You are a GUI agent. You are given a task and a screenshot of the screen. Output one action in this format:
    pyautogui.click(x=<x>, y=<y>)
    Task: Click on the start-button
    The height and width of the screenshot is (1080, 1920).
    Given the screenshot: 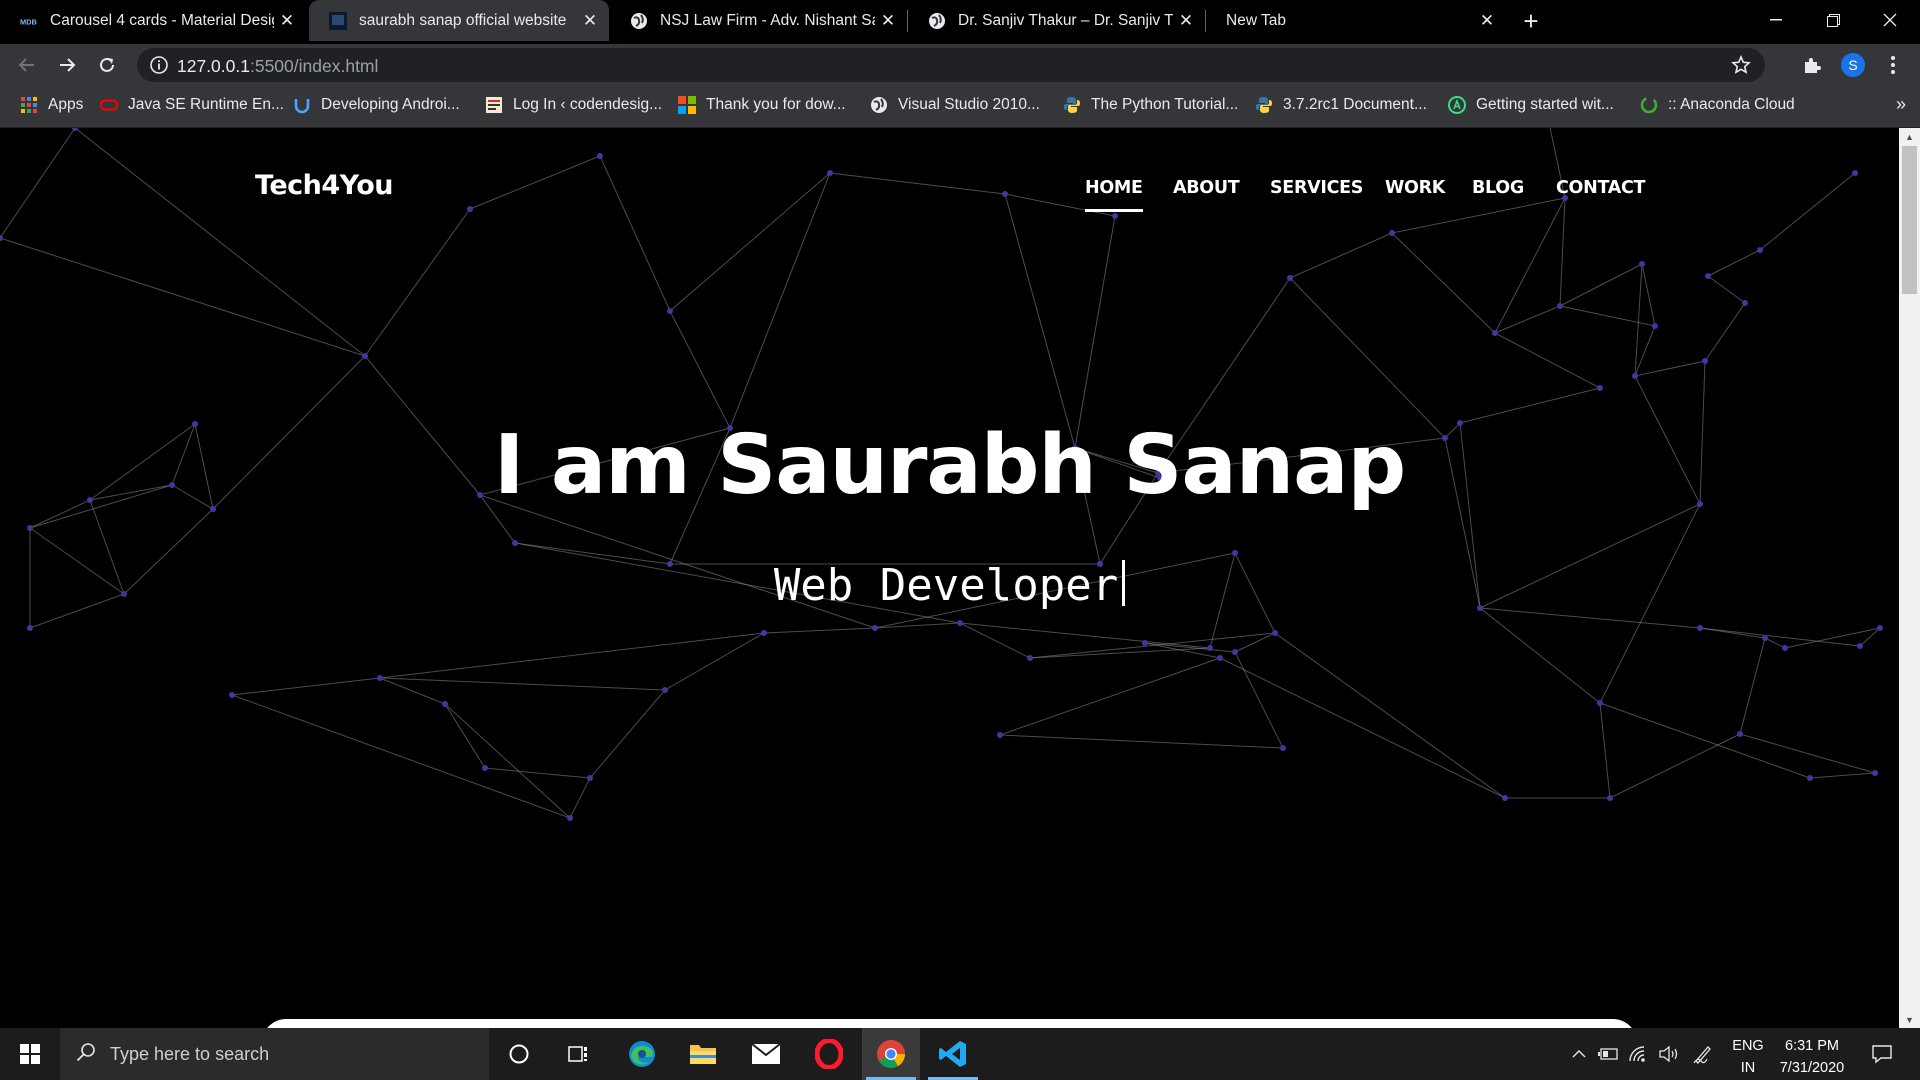 What is the action you would take?
    pyautogui.click(x=30, y=1054)
    